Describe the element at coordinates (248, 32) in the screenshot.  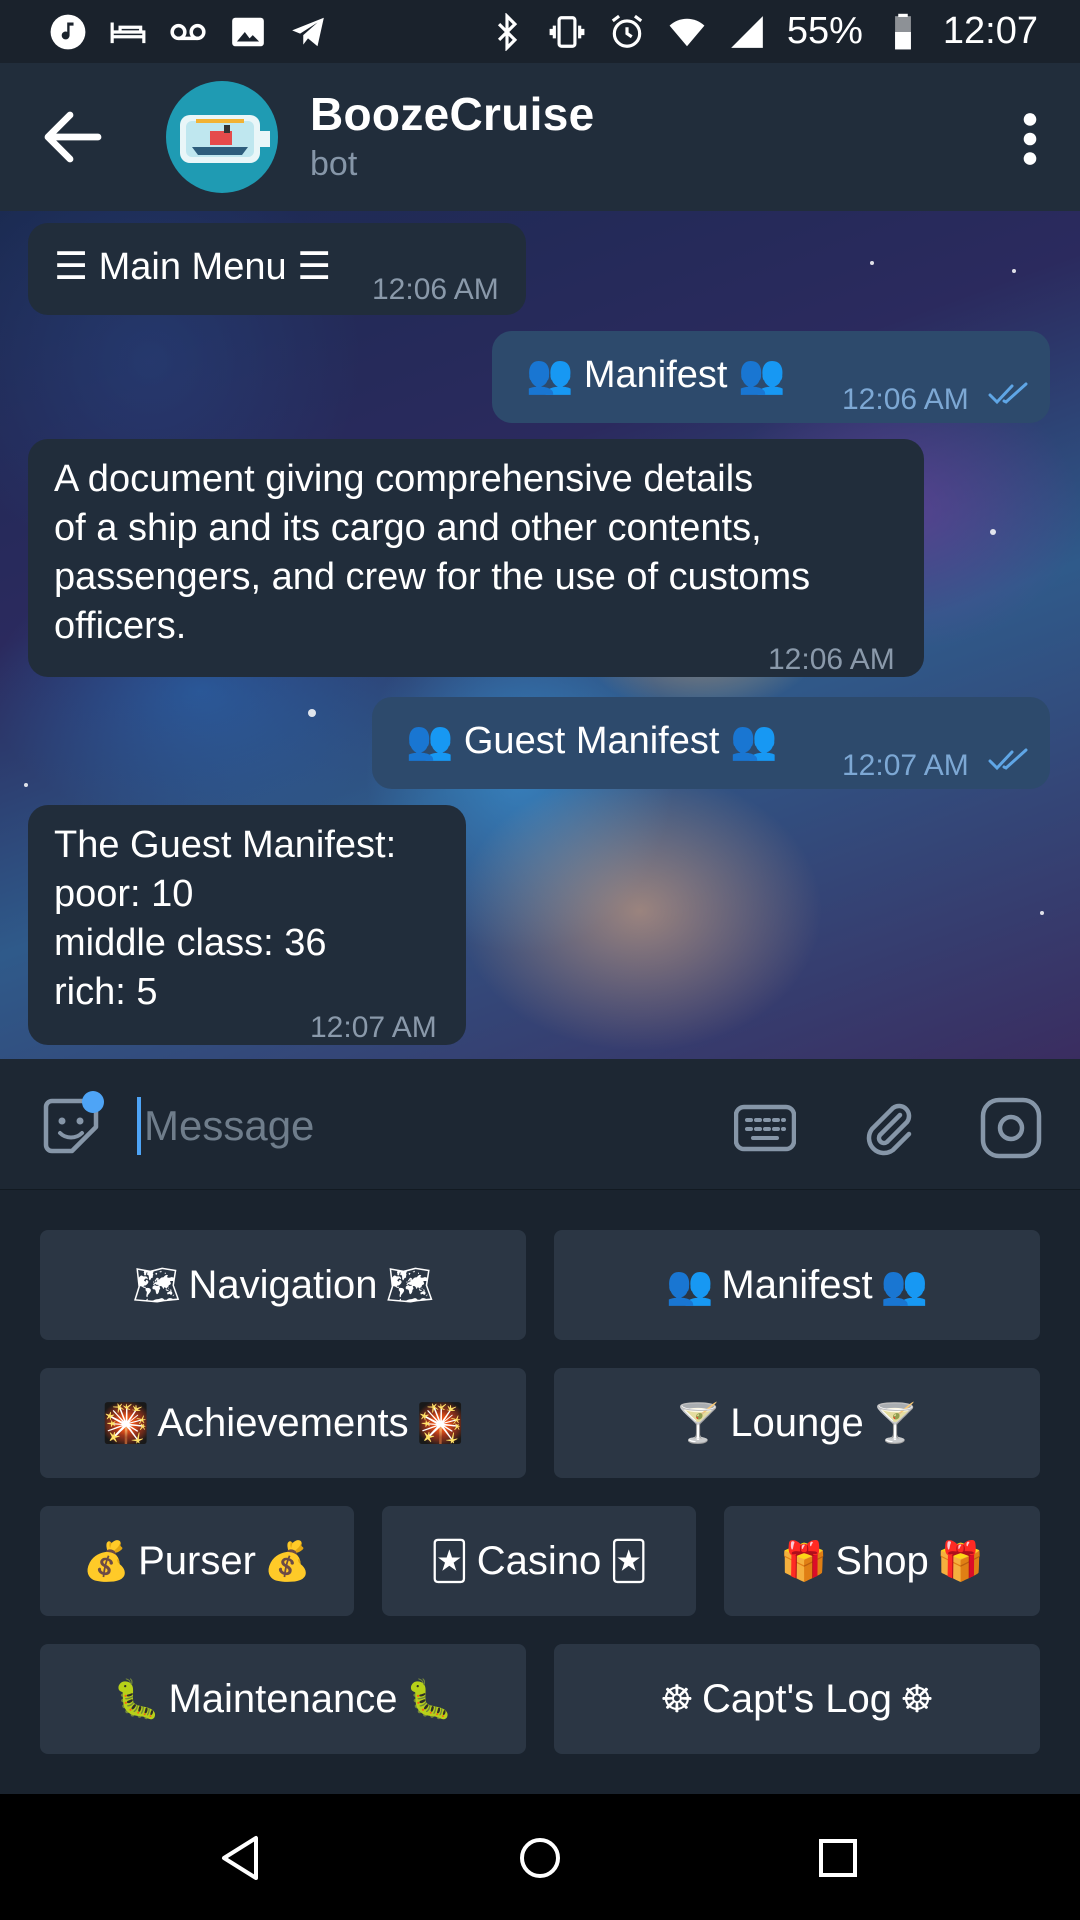
I see `image-icon` at that location.